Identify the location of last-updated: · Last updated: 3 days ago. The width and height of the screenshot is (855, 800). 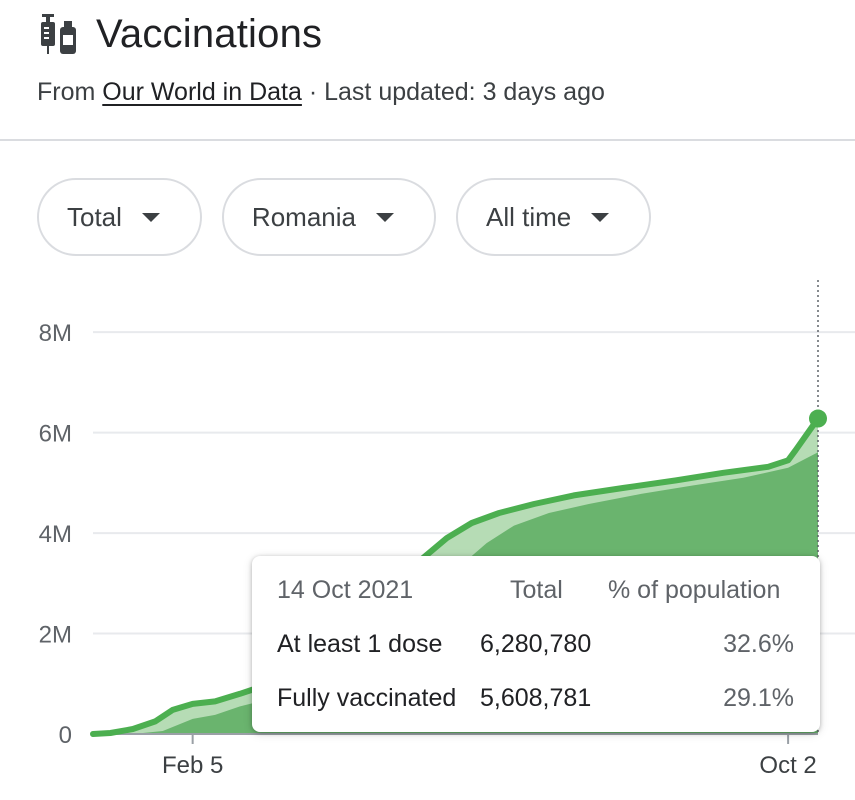
(456, 92).